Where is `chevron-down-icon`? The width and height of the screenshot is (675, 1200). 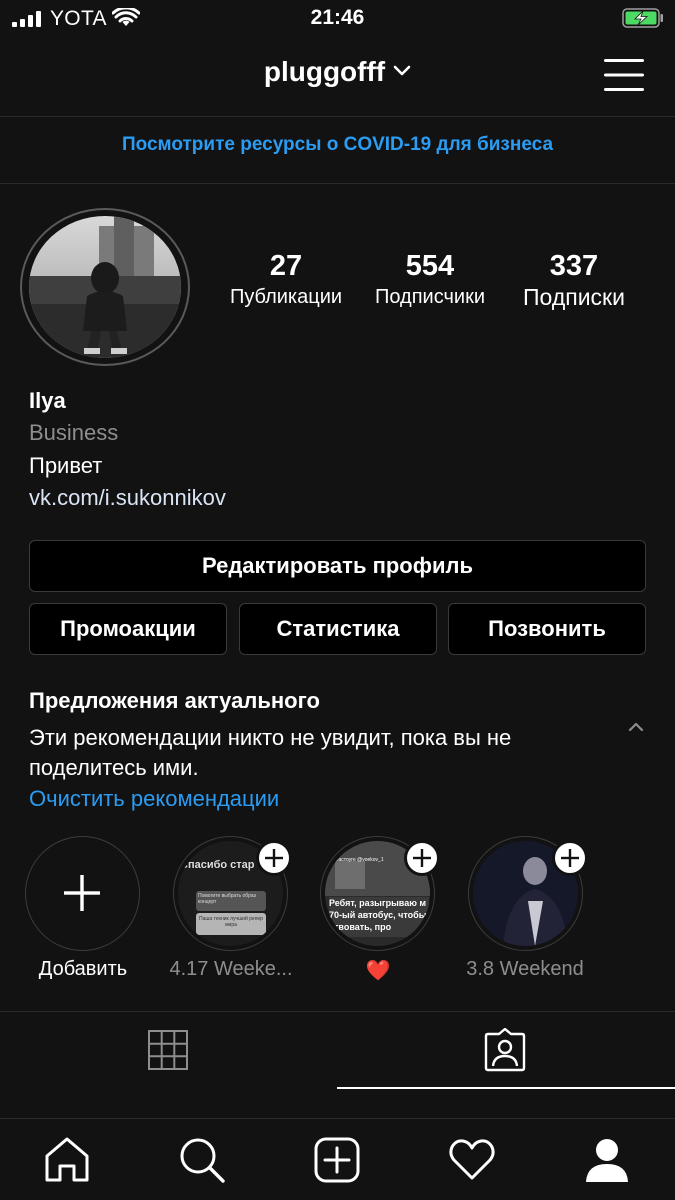 chevron-down-icon is located at coordinates (402, 70).